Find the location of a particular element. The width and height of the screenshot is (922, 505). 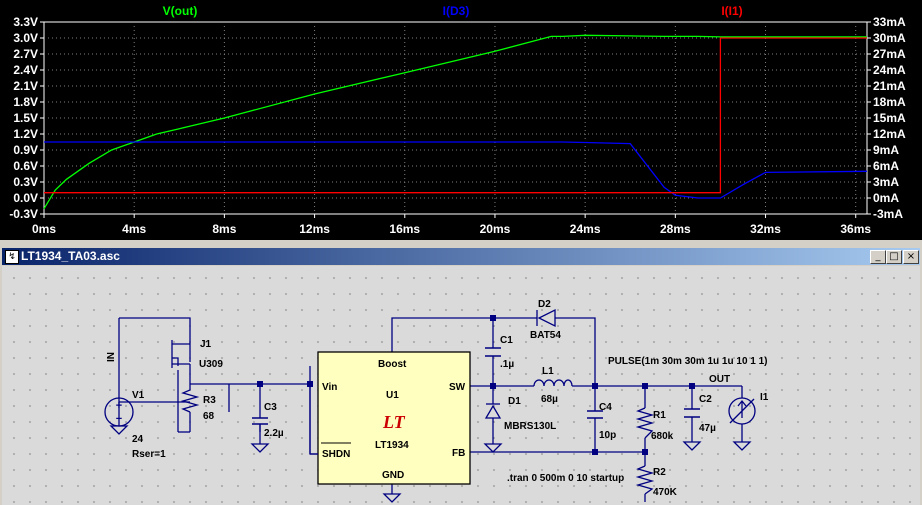

label-d1: D1 is located at coordinates (514, 401).